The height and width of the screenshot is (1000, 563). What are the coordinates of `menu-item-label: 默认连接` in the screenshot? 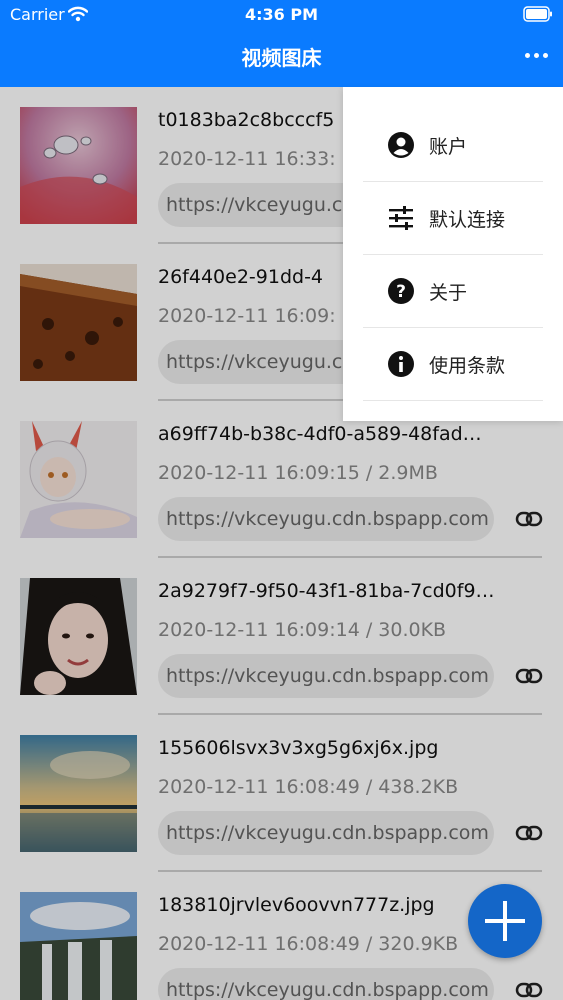 It's located at (467, 220).